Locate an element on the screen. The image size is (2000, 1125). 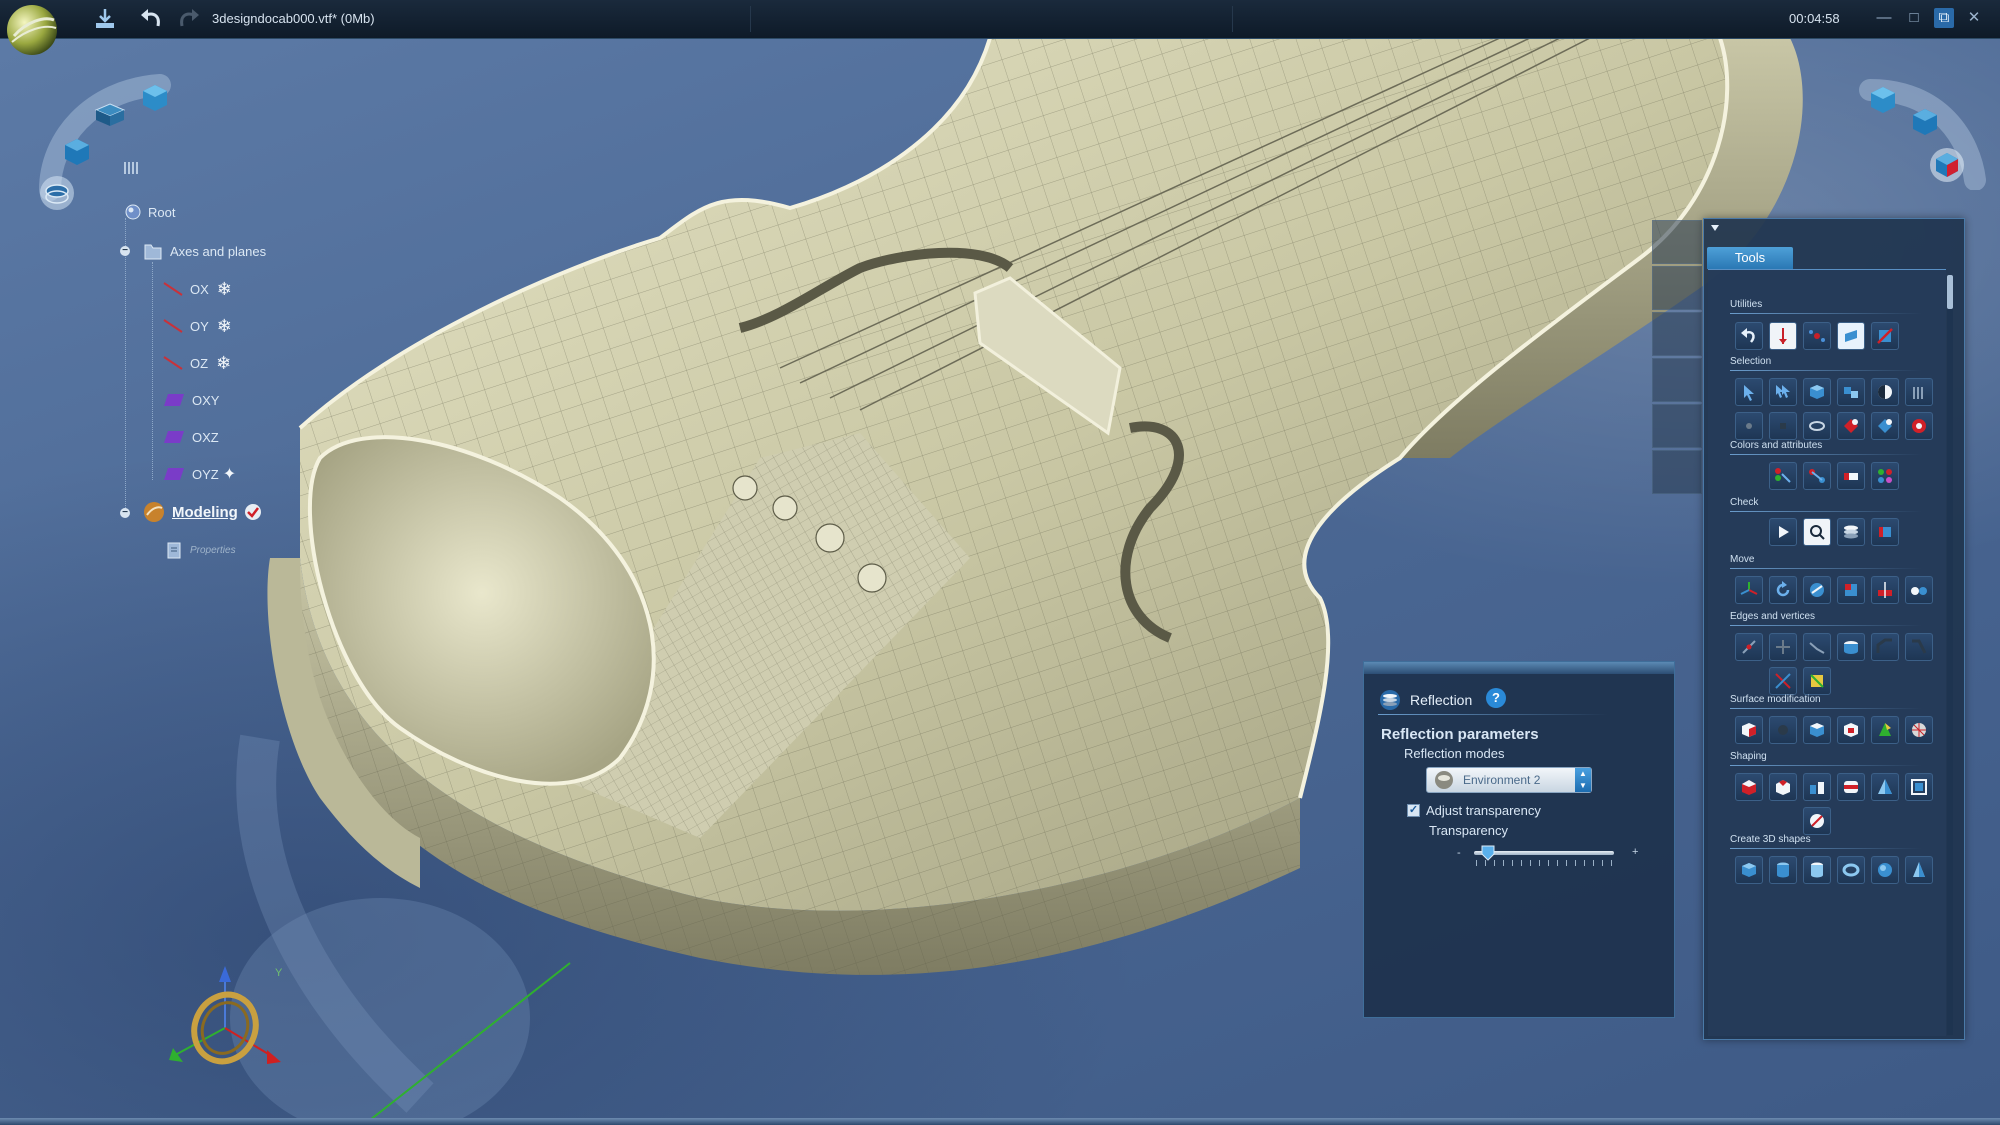
axis-triad: Y is located at coordinates (225, 1023).